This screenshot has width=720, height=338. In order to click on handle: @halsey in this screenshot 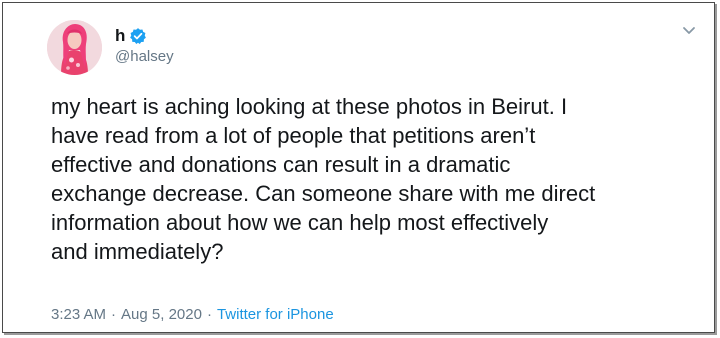, I will do `click(144, 56)`.